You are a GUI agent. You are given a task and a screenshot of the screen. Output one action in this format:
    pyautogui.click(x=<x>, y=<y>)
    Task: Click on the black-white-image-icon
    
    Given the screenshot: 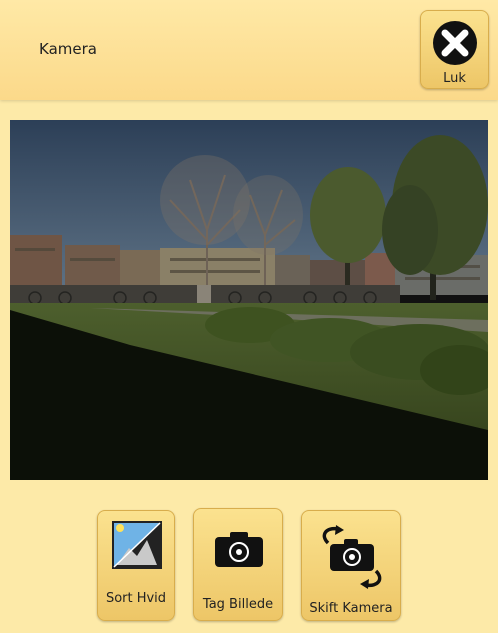 What is the action you would take?
    pyautogui.click(x=137, y=545)
    